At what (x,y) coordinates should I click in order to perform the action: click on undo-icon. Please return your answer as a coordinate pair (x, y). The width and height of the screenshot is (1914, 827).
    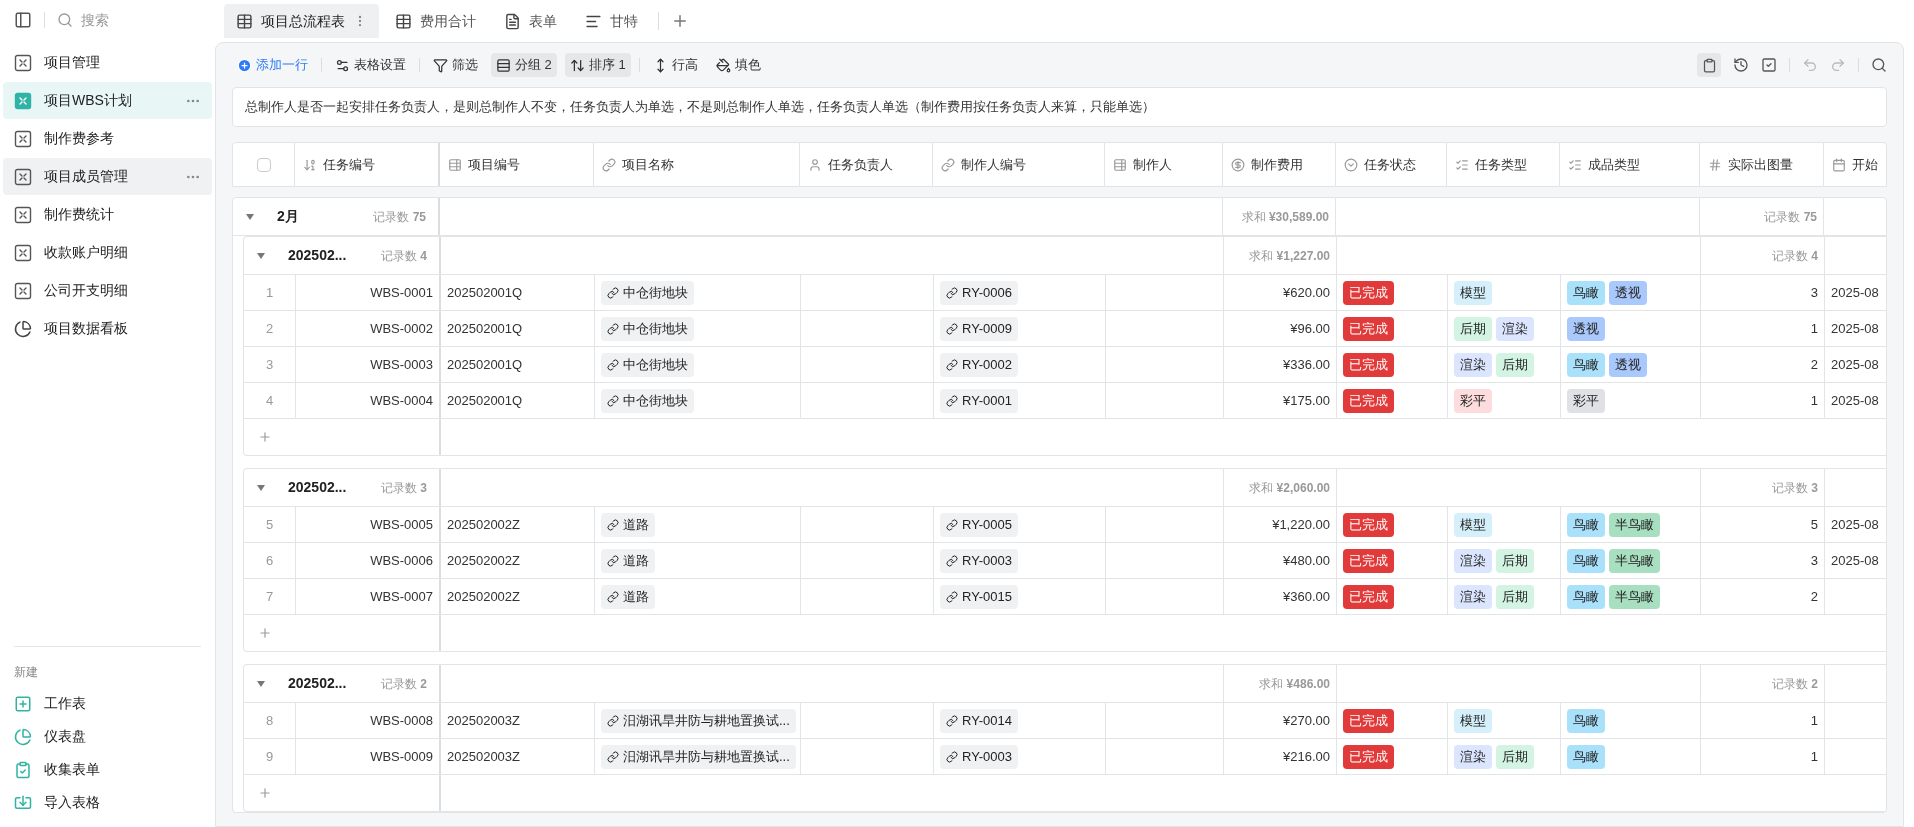
    Looking at the image, I should click on (1810, 65).